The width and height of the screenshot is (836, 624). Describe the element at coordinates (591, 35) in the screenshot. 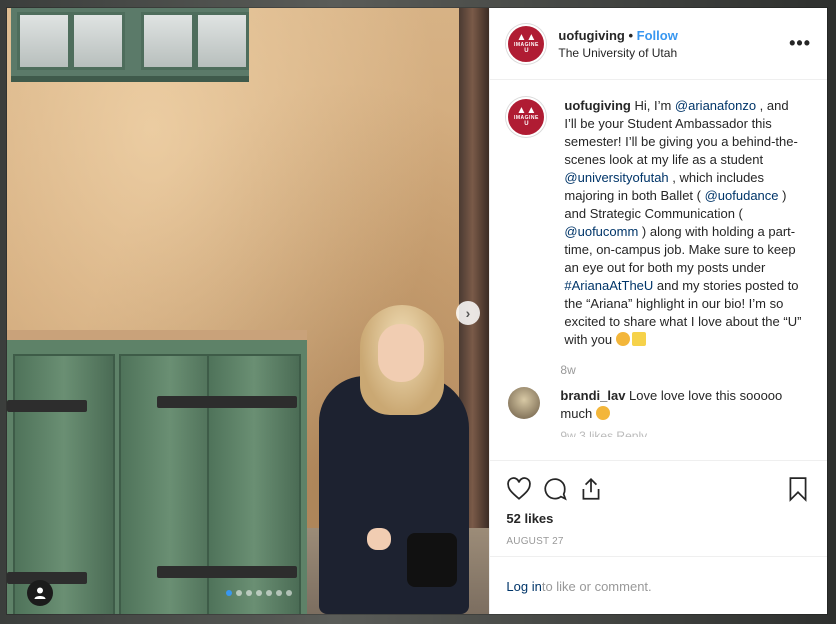

I see `username-link: uofugiving` at that location.